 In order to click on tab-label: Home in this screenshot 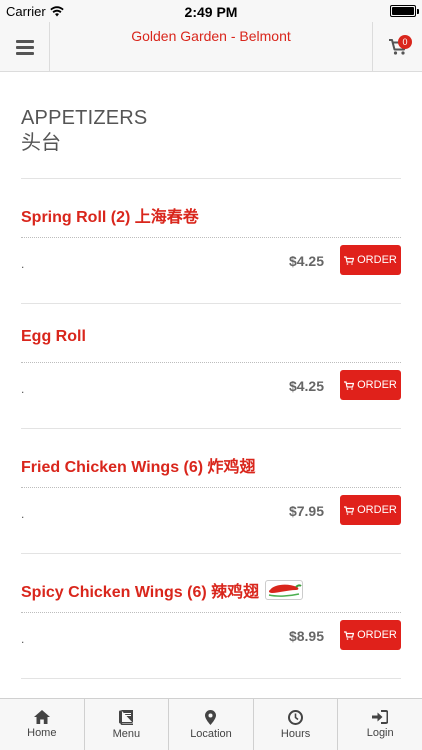, I will do `click(42, 733)`.